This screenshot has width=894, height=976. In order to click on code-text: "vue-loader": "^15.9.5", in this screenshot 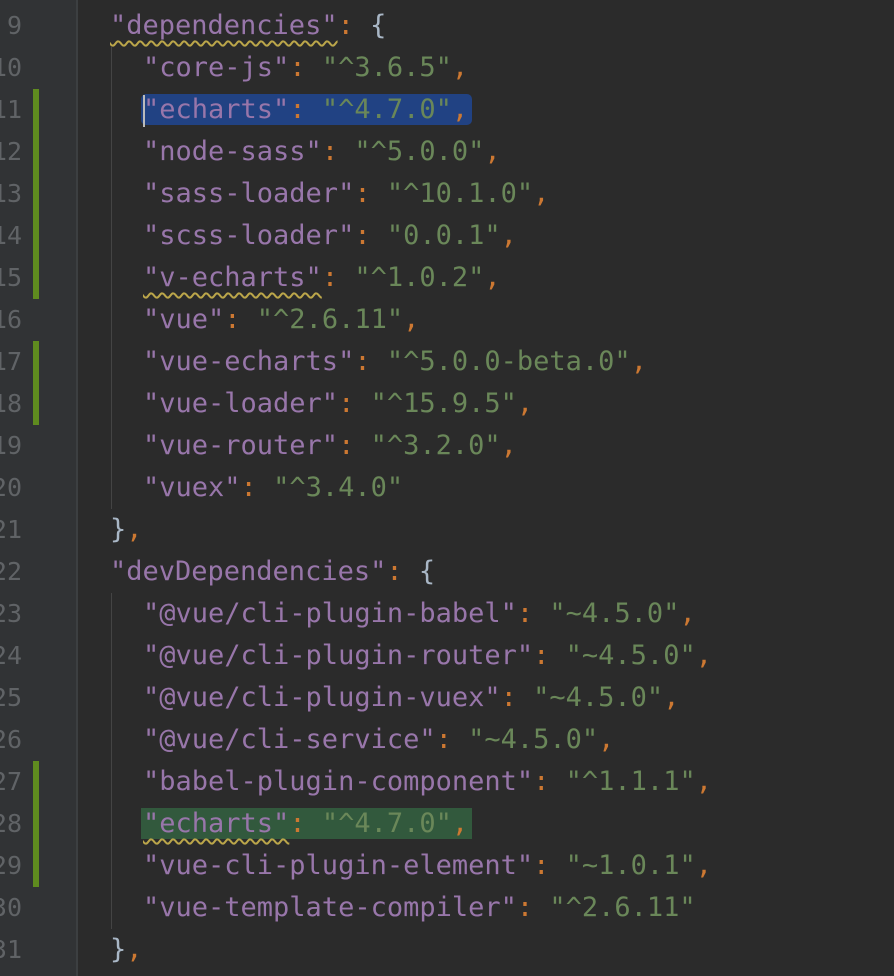, I will do `click(338, 404)`.